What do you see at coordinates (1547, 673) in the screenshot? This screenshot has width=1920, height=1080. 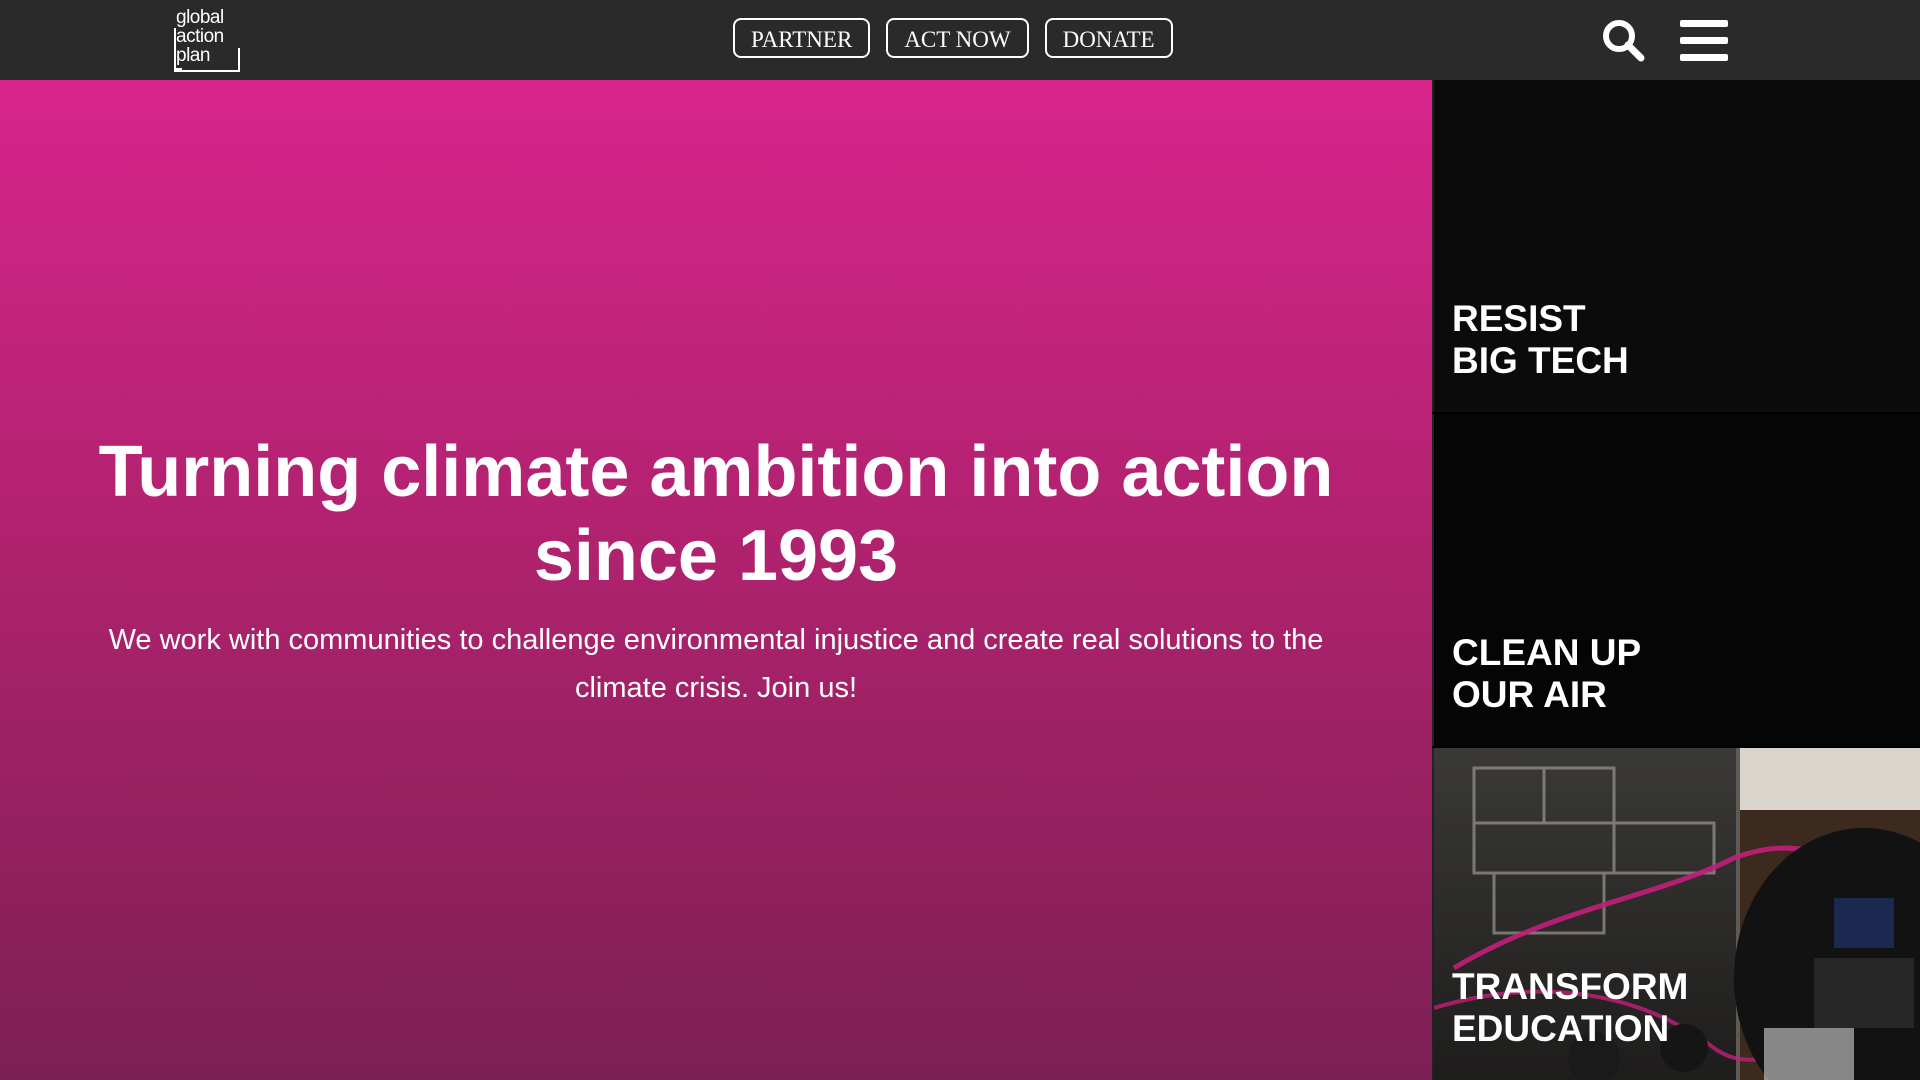 I see `tile-title: CLEAN UP OUR AIR` at bounding box center [1547, 673].